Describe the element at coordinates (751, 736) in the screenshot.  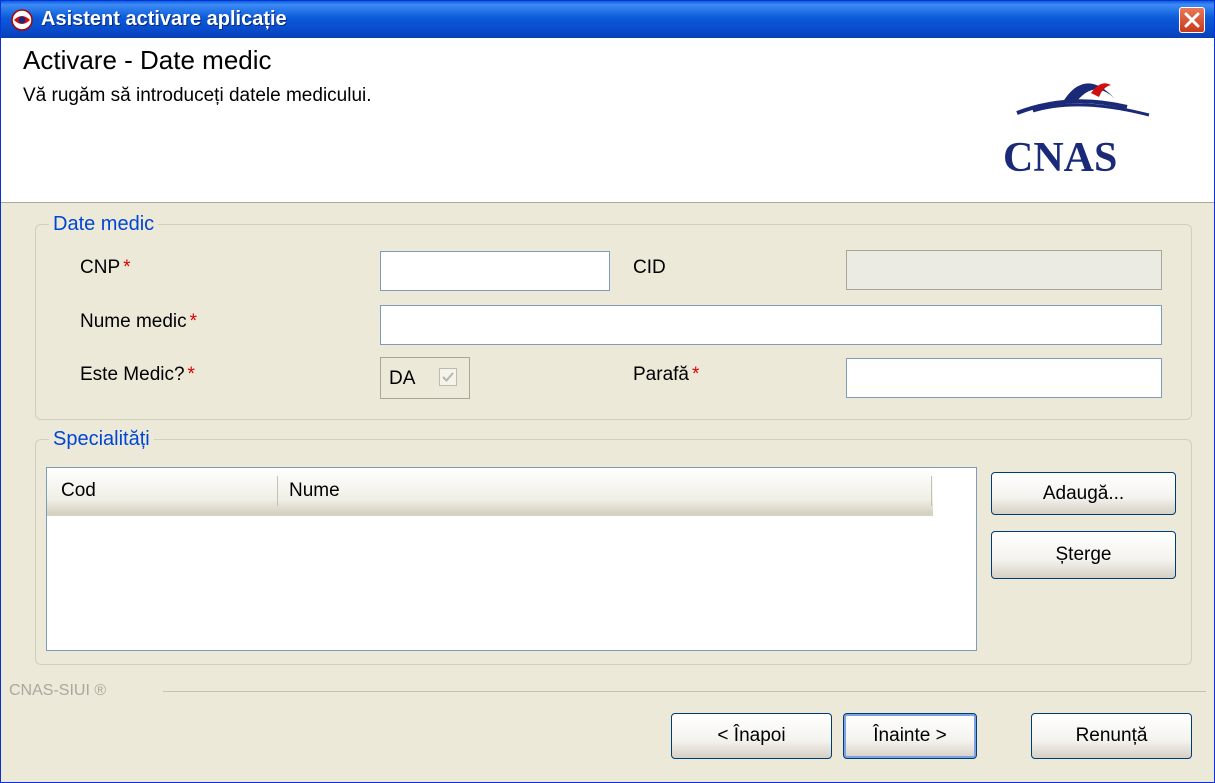
I see `back-button: < Înapoi` at that location.